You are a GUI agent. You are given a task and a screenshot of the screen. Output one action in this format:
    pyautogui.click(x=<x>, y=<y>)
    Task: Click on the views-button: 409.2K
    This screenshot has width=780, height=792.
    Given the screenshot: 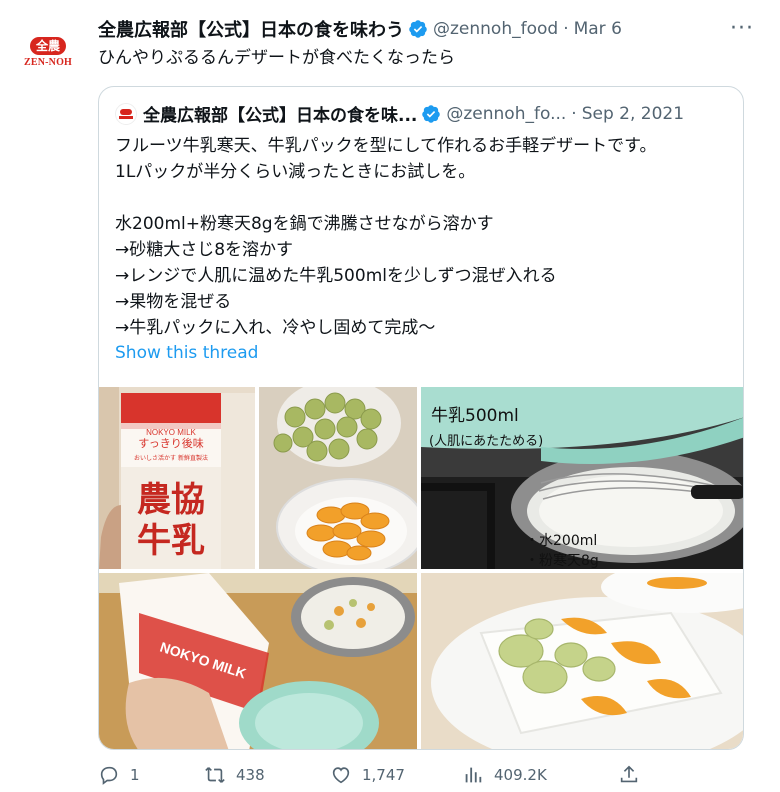 What is the action you would take?
    pyautogui.click(x=504, y=775)
    